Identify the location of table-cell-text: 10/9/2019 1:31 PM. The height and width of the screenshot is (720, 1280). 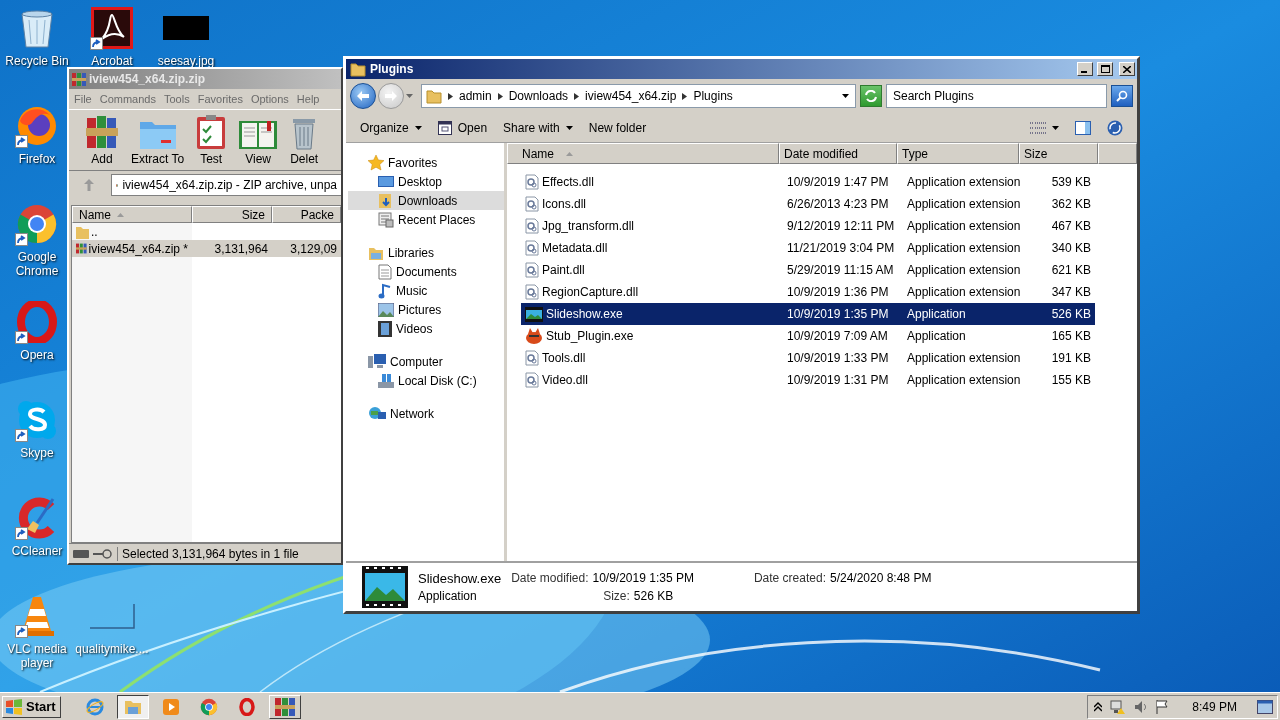
(838, 380).